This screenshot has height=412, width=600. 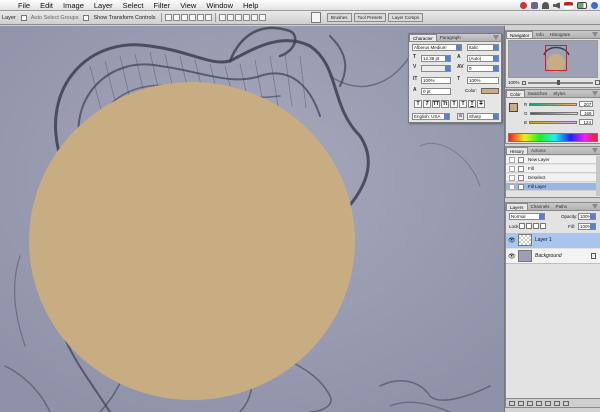 I want to click on subscript-button: T, so click(x=463, y=104).